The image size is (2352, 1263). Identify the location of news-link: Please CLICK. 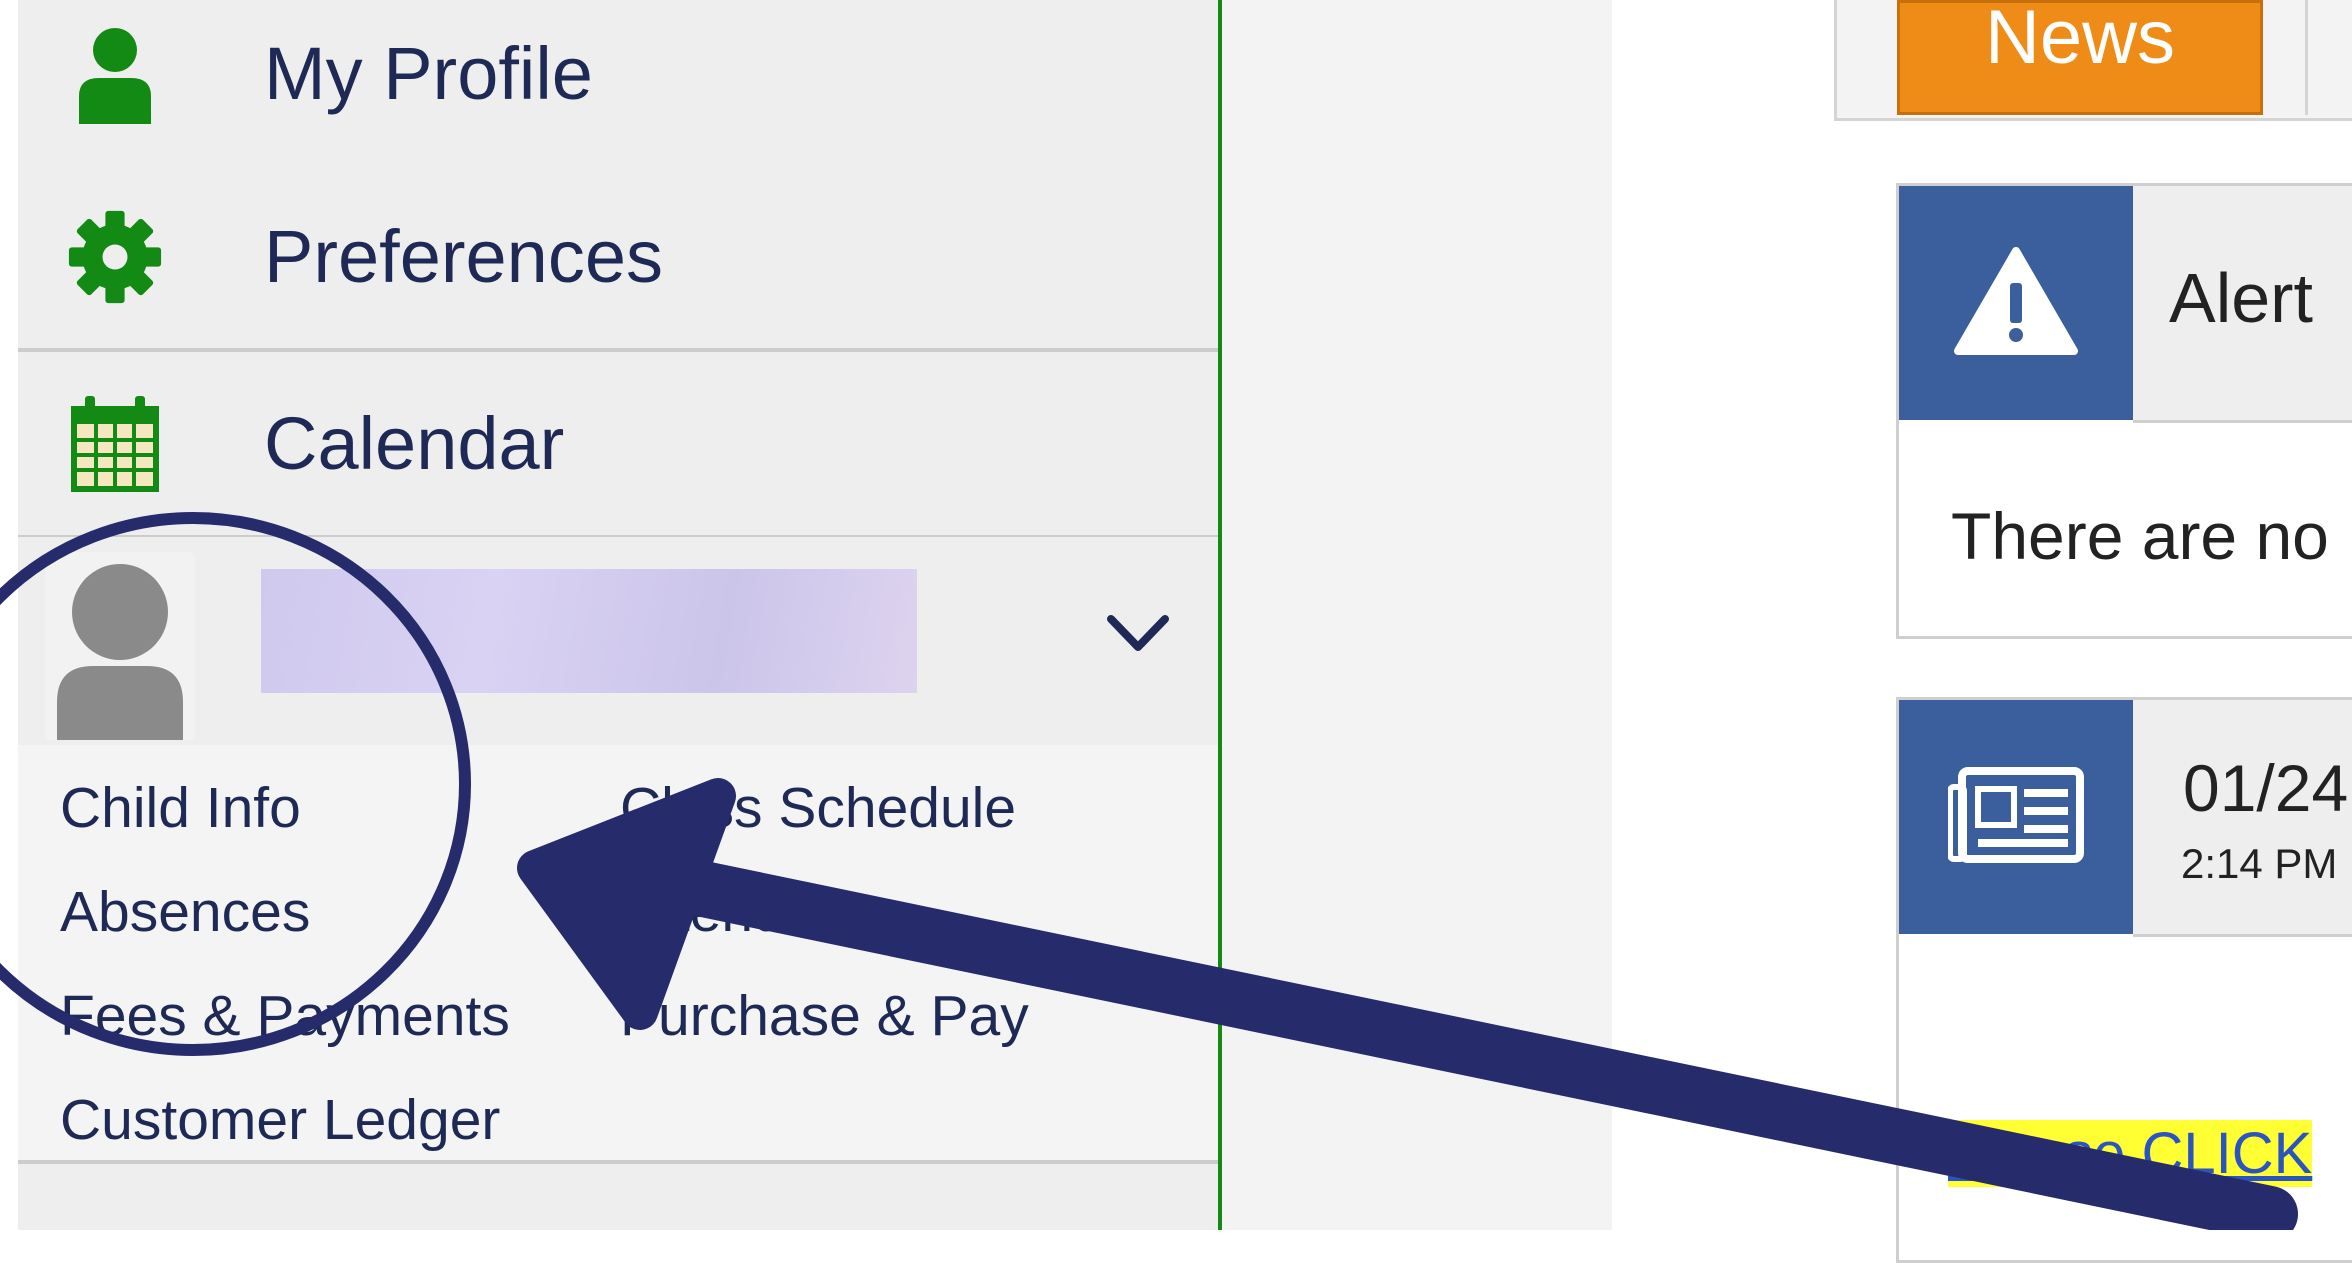
(2130, 1153).